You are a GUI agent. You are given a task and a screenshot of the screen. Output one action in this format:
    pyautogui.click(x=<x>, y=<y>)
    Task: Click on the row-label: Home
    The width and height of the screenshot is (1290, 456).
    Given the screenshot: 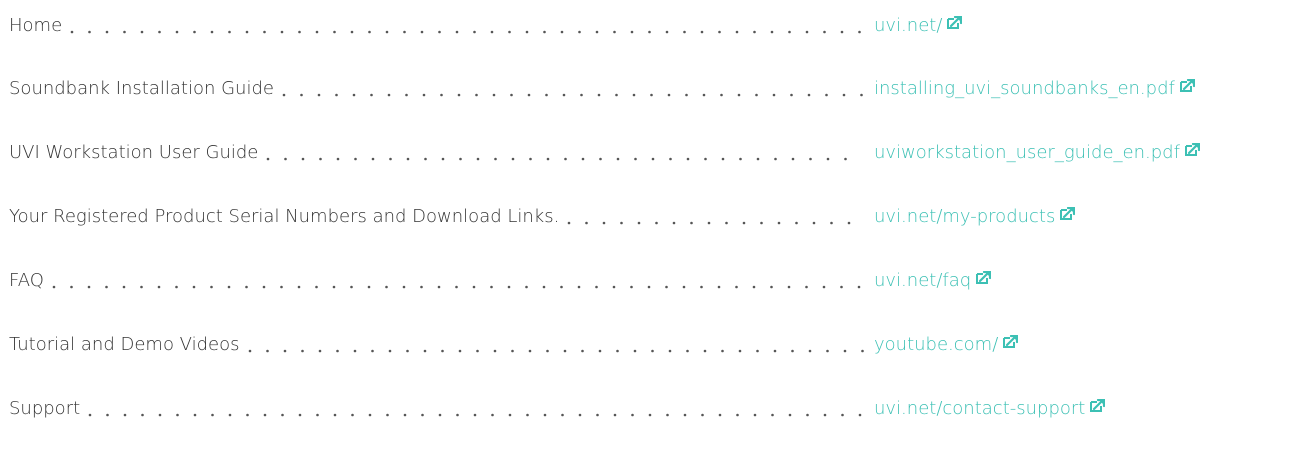 What is the action you would take?
    pyautogui.click(x=36, y=25)
    